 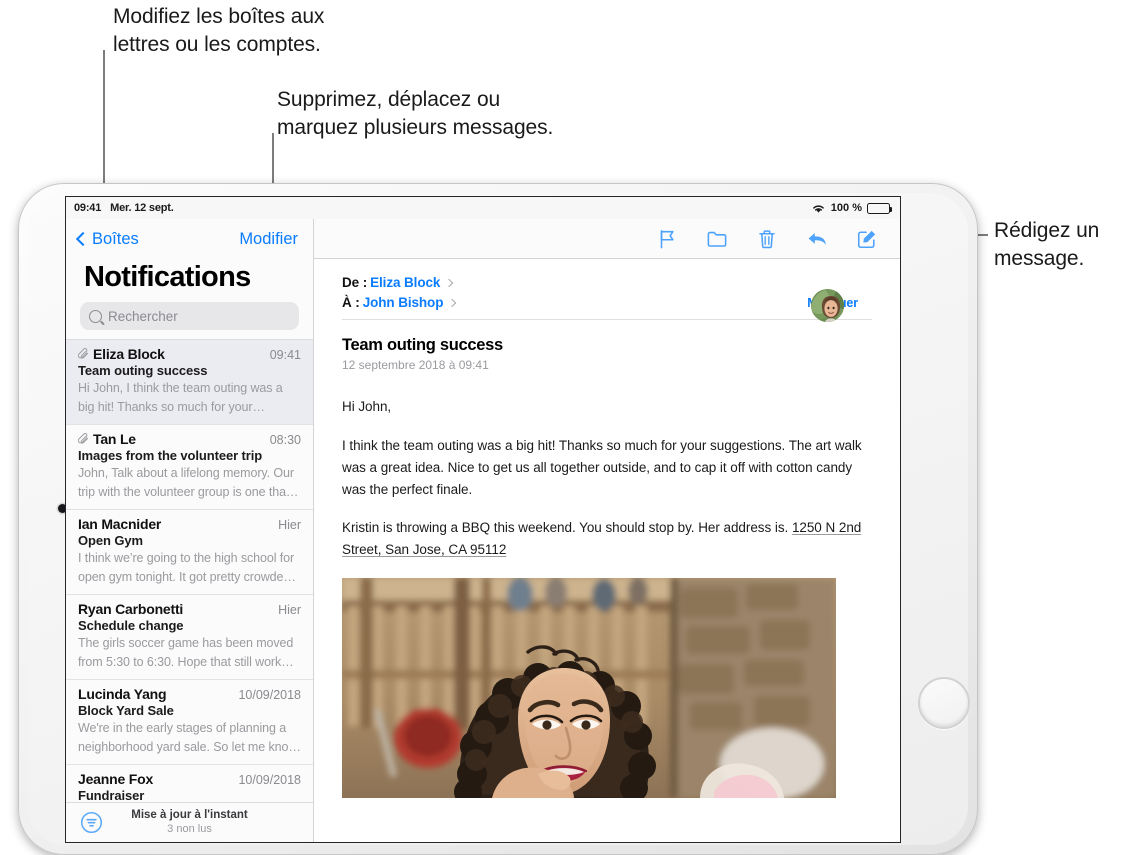 What do you see at coordinates (114, 439) in the screenshot?
I see `message-sender: Tan Le` at bounding box center [114, 439].